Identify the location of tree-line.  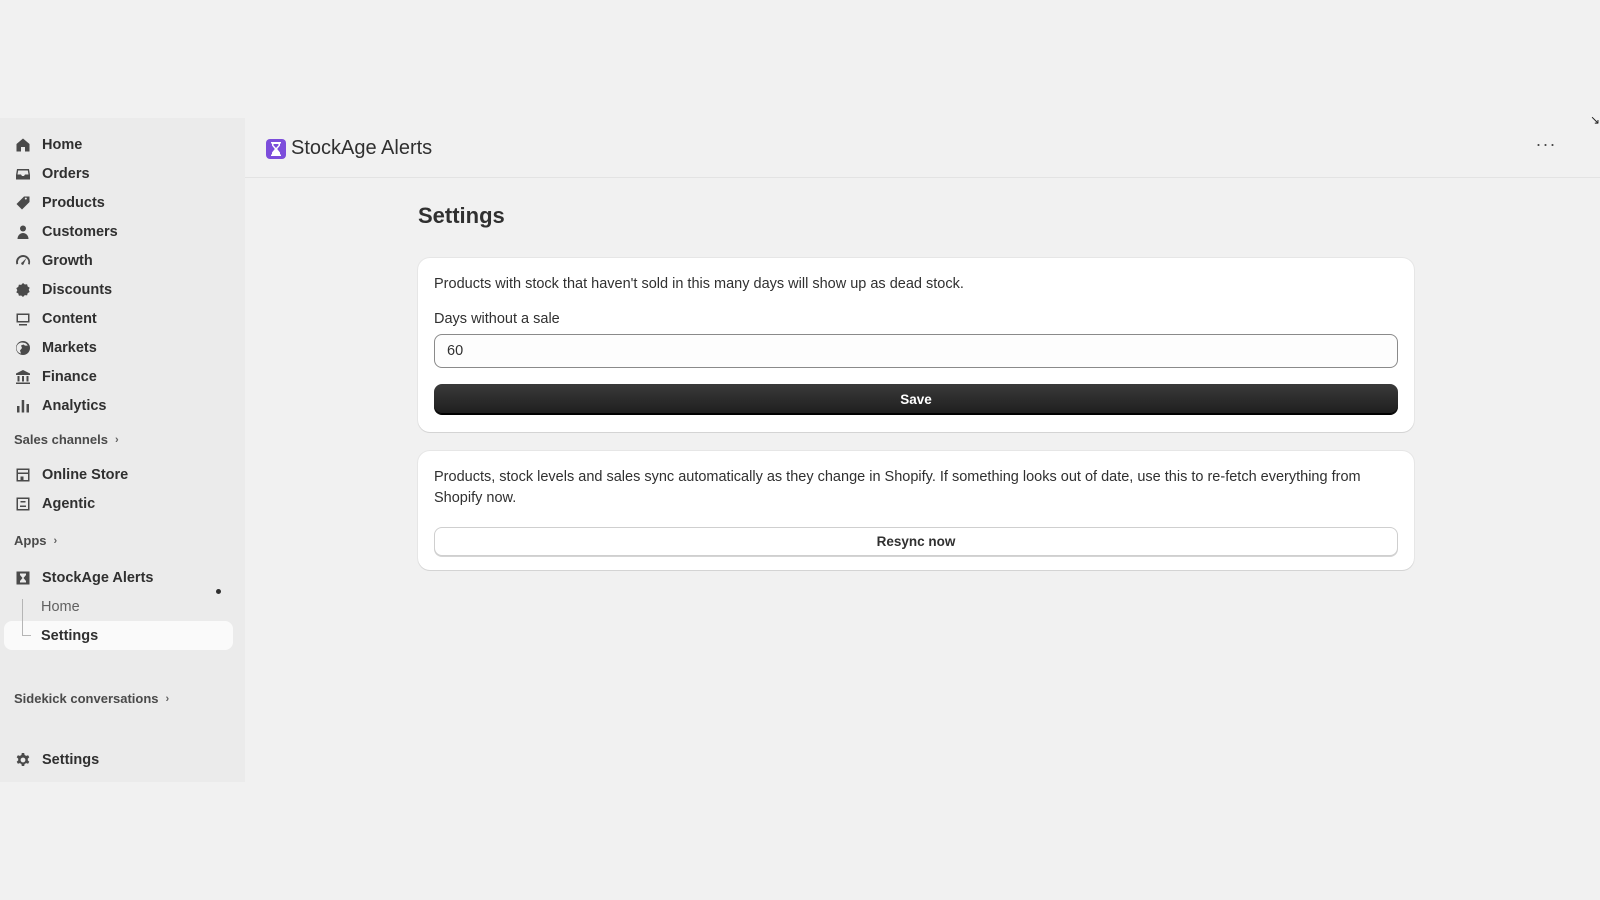
(22, 617).